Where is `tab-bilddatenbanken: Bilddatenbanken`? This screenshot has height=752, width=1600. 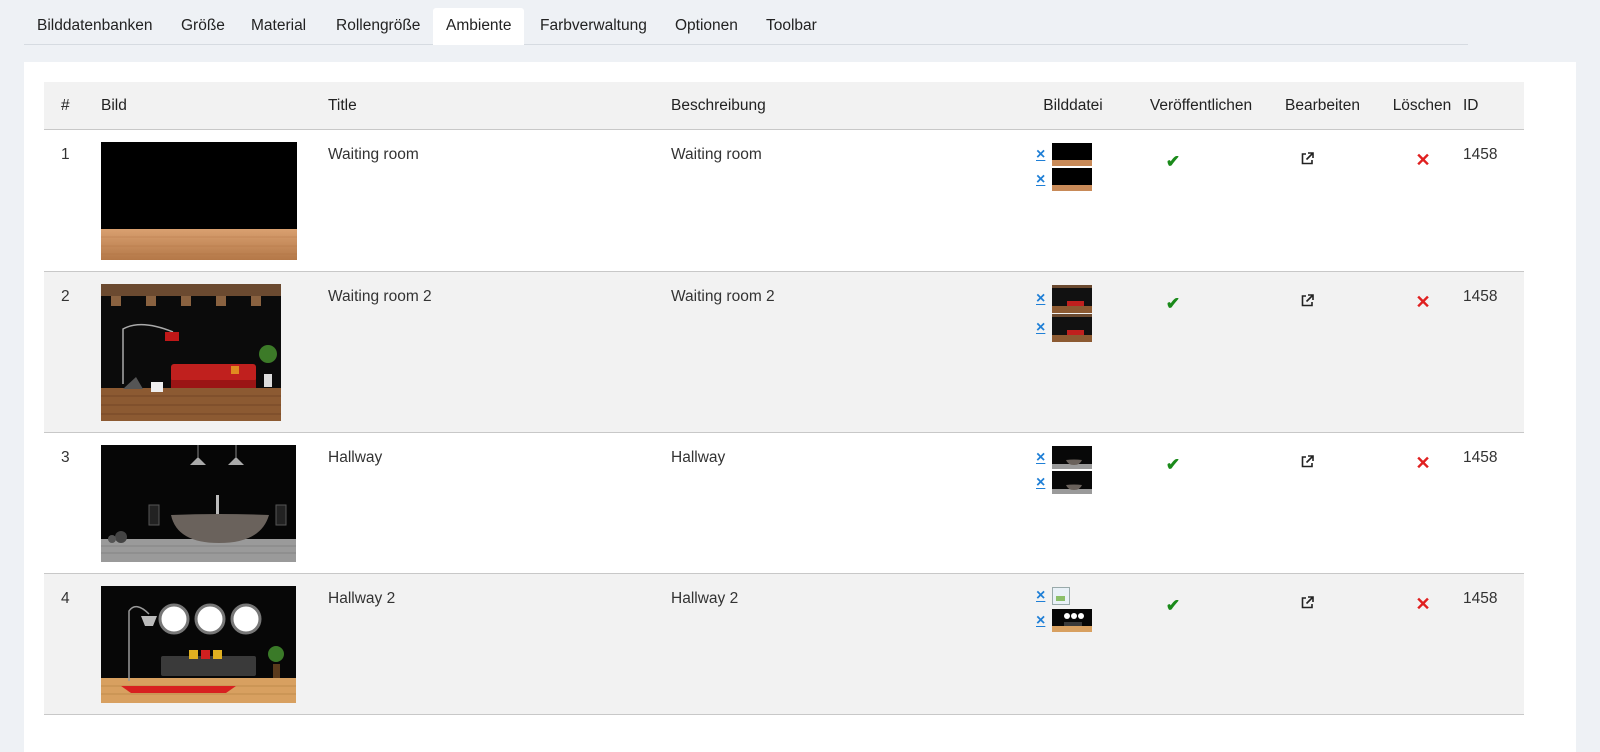 tab-bilddatenbanken: Bilddatenbanken is located at coordinates (95, 26).